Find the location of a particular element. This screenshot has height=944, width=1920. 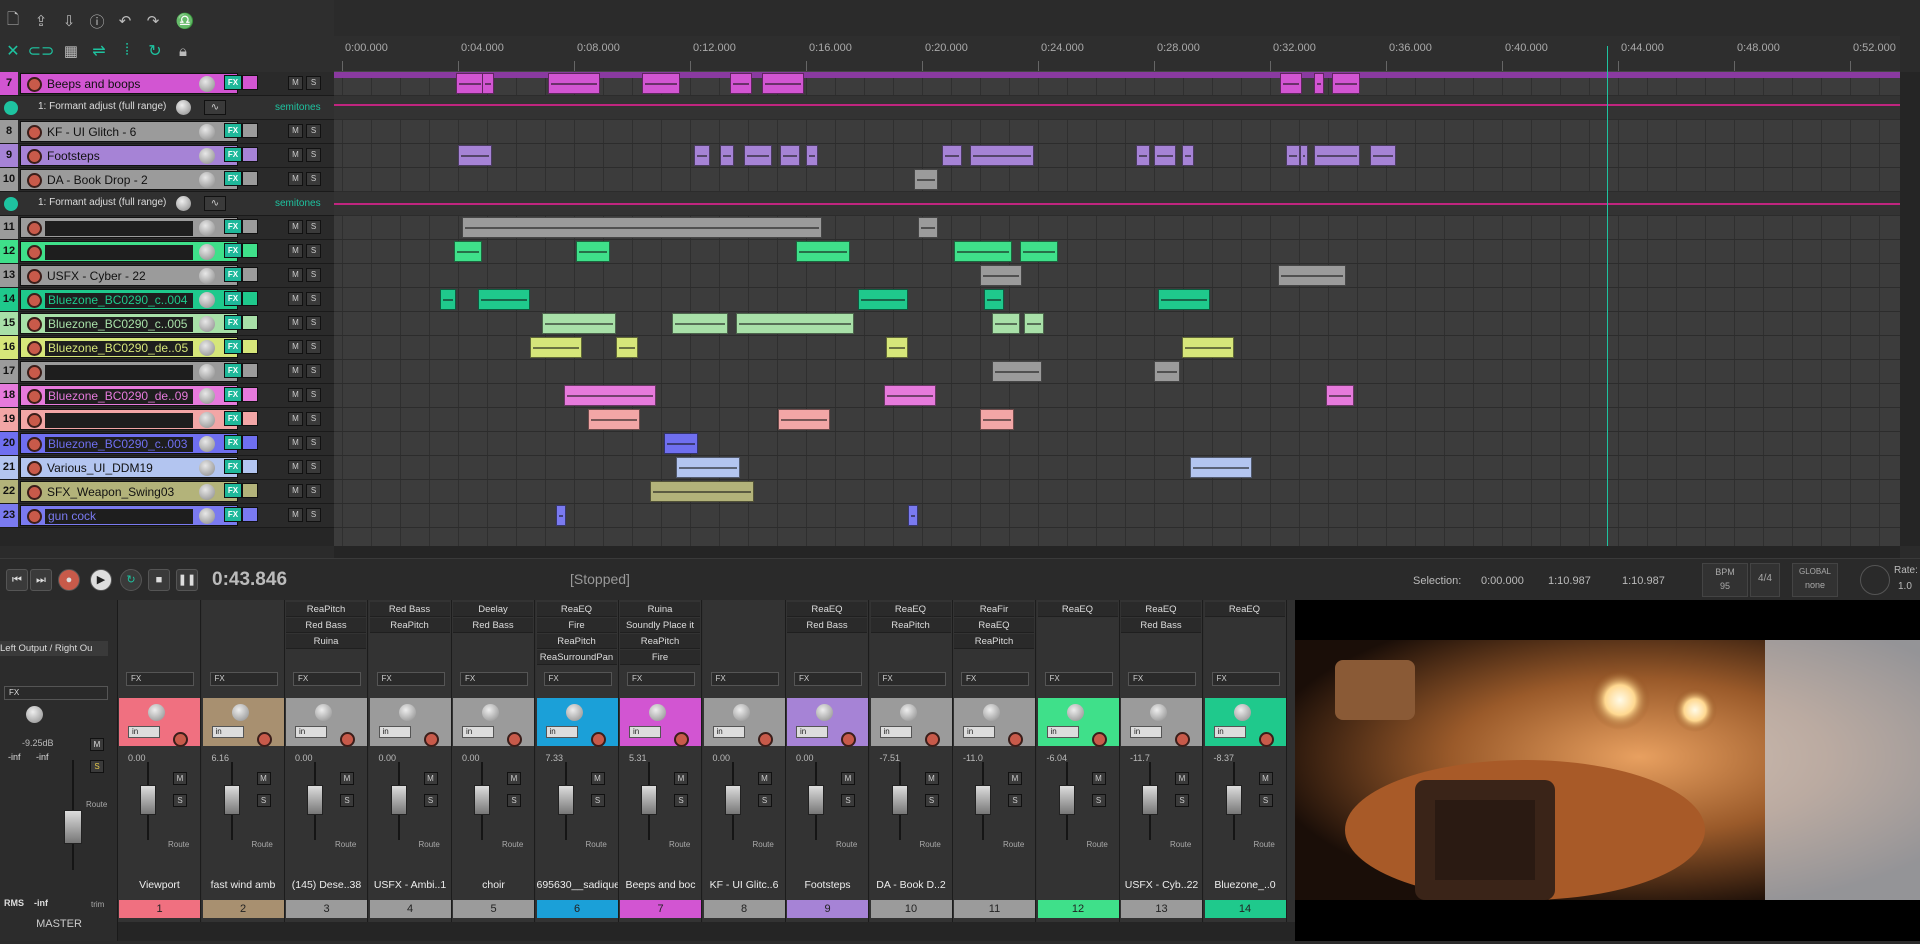

track-header: 12 FX M S is located at coordinates (167, 252).